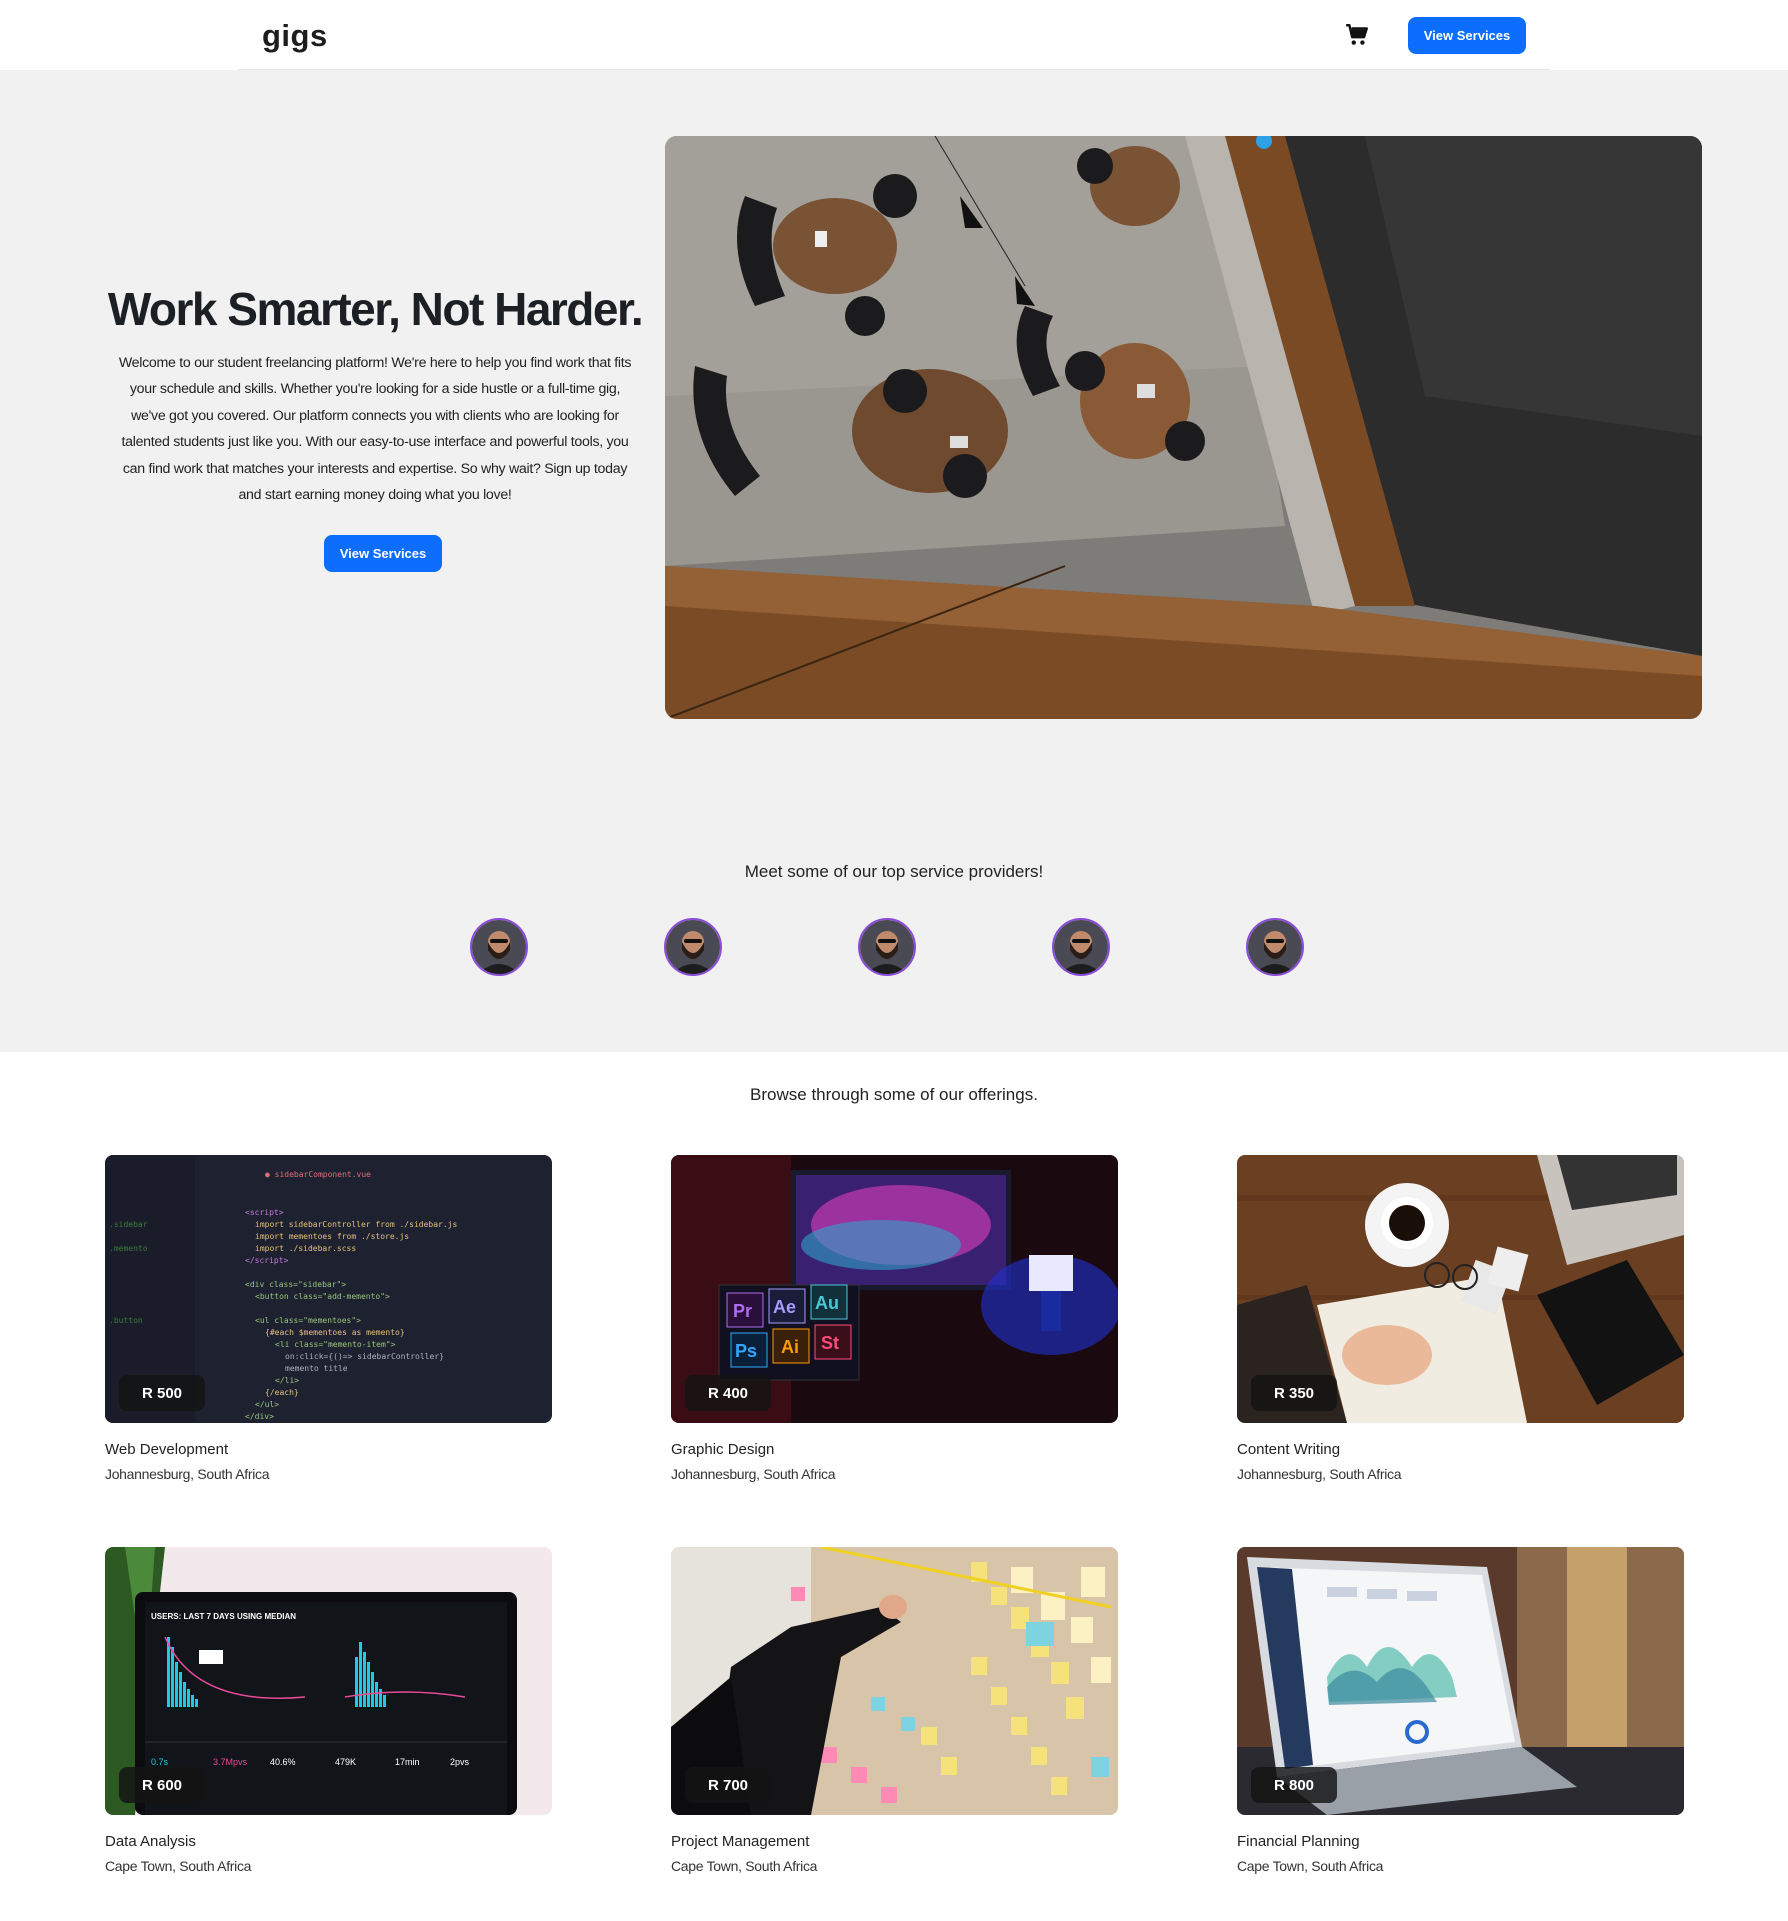 This screenshot has width=1788, height=1921. I want to click on navbar-inner: gigs View Services, so click(894, 35).